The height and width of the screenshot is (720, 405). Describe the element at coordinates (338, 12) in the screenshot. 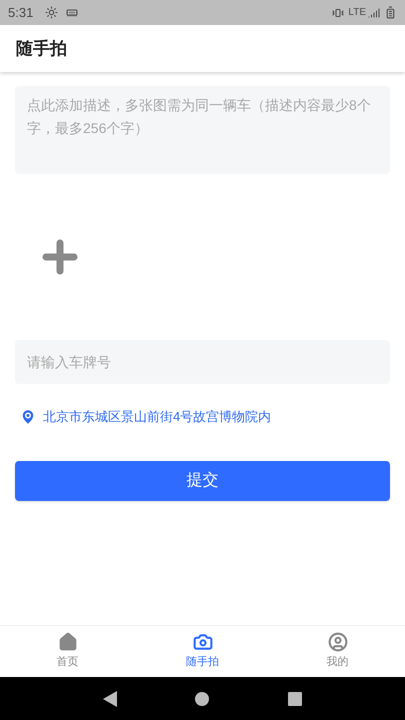

I see `vibrate-icon` at that location.